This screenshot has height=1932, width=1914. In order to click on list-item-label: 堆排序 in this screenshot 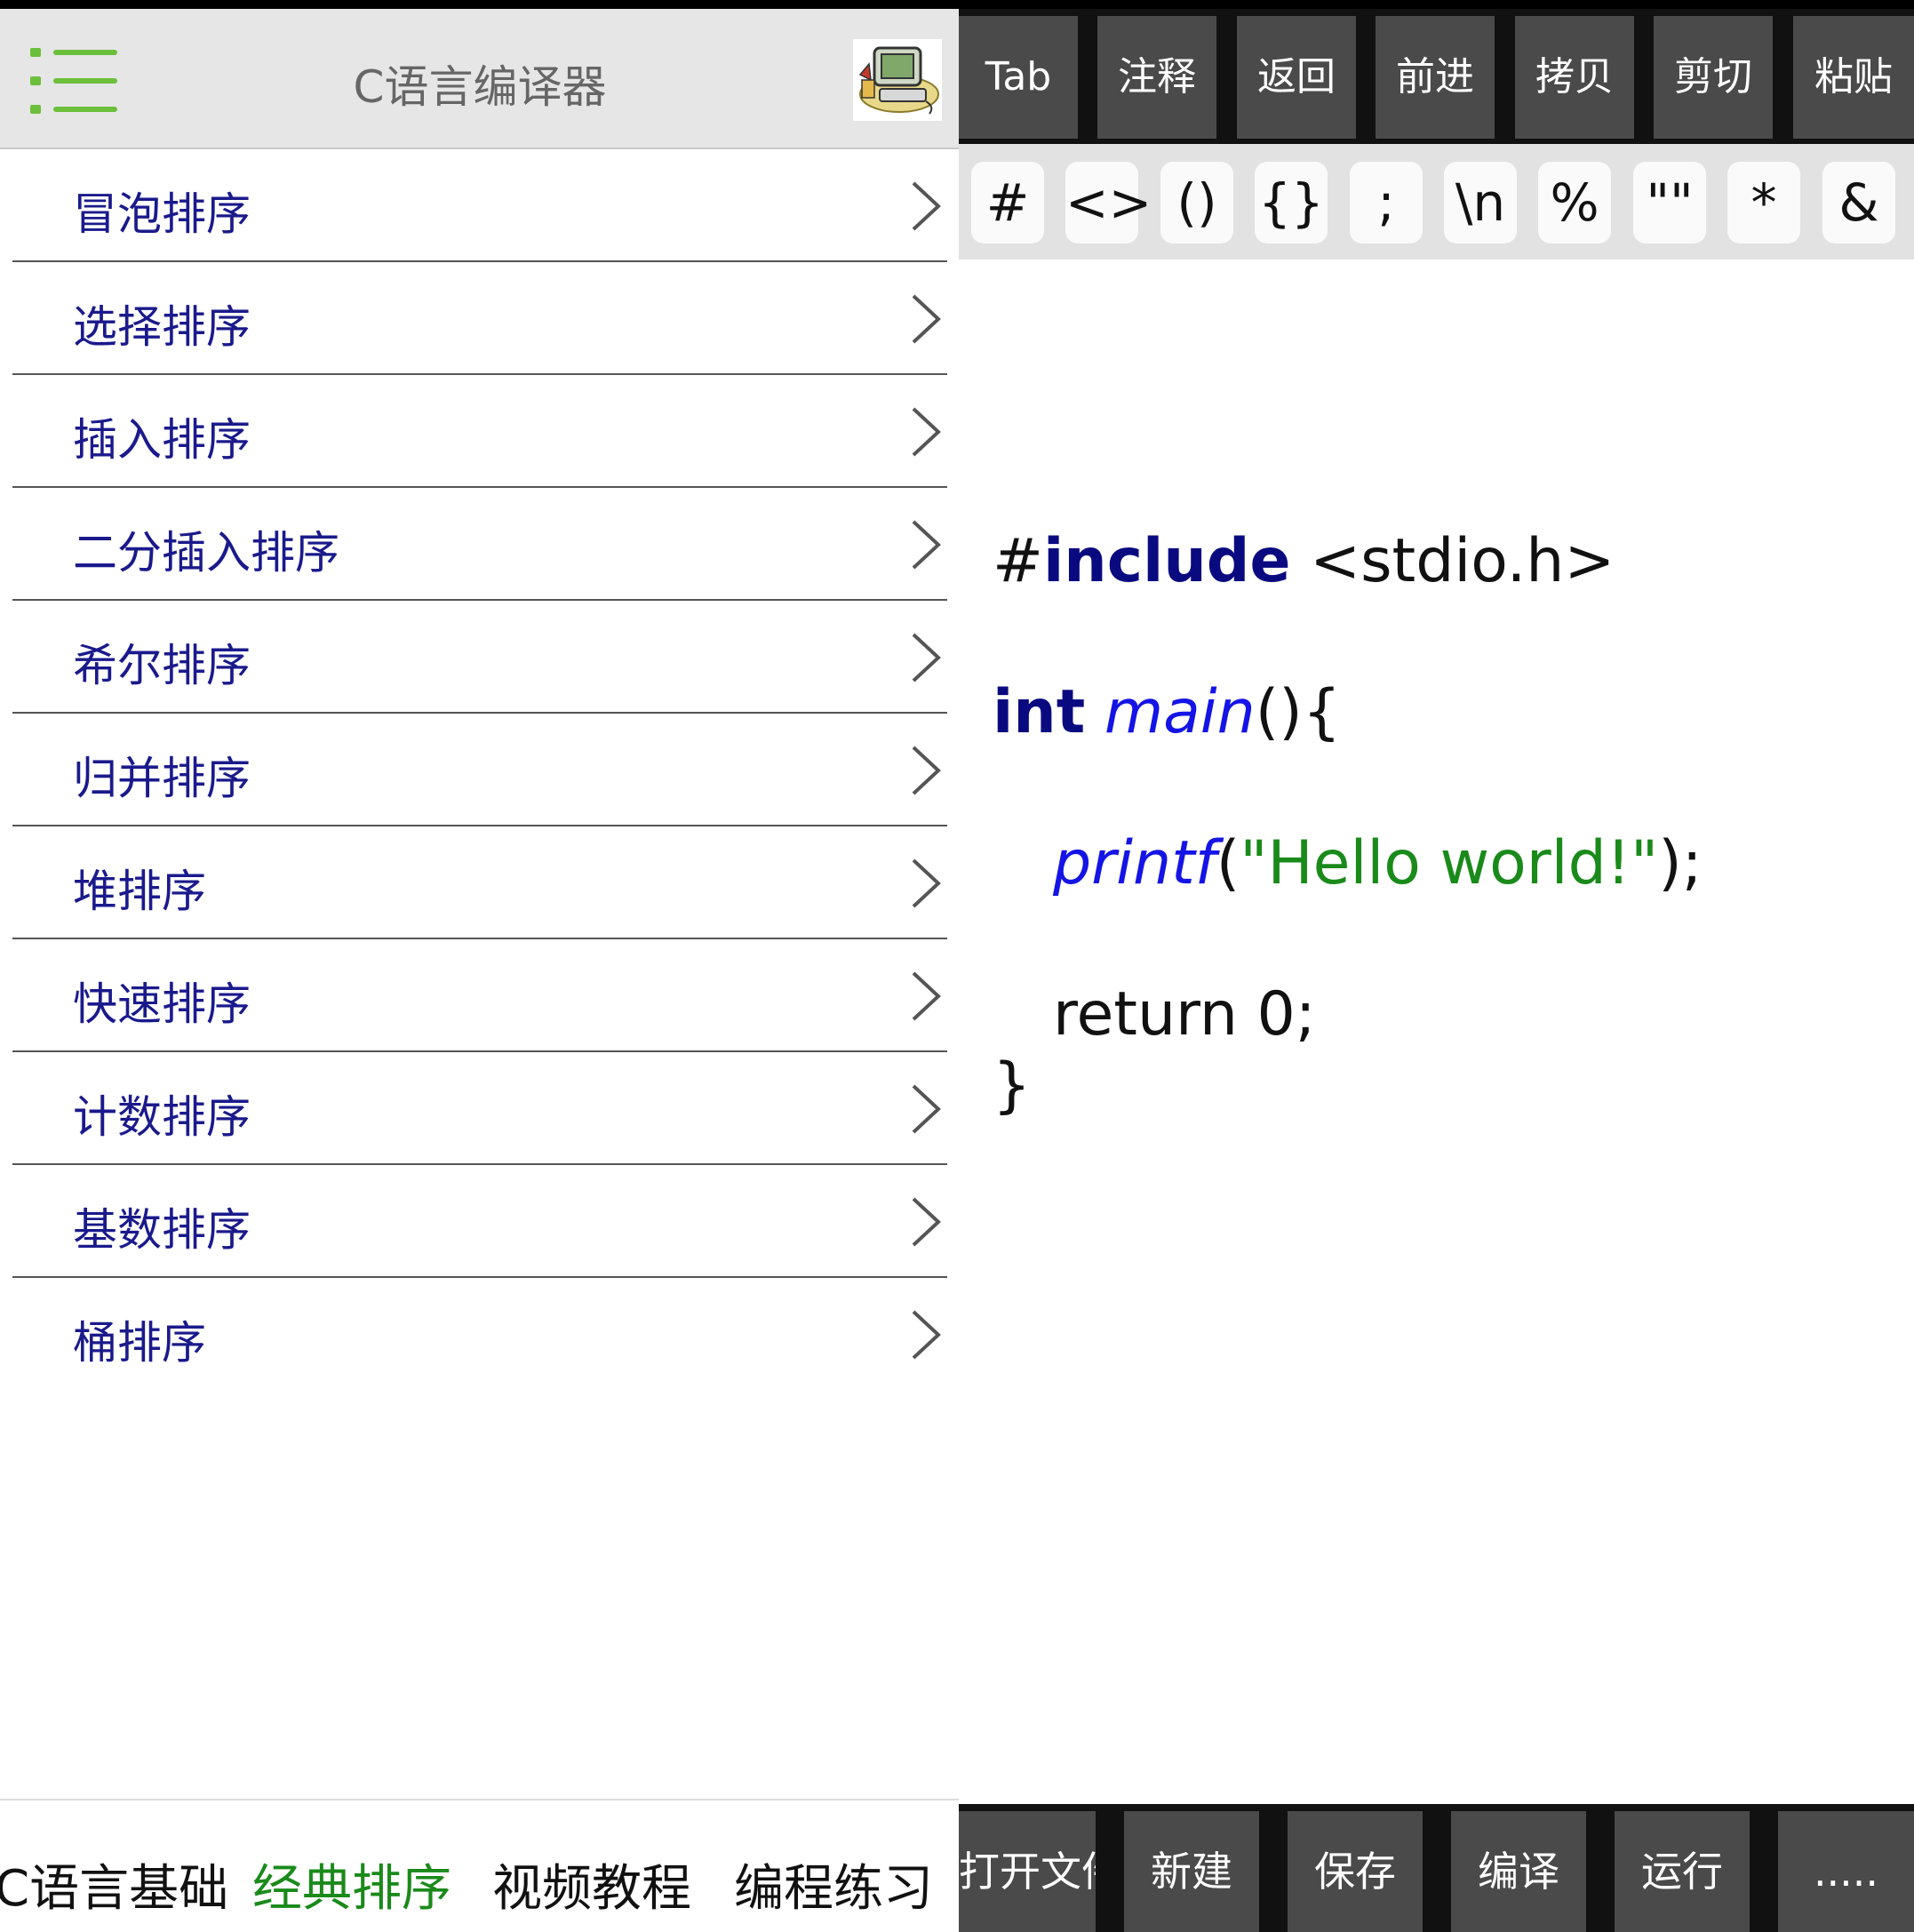, I will do `click(139, 891)`.